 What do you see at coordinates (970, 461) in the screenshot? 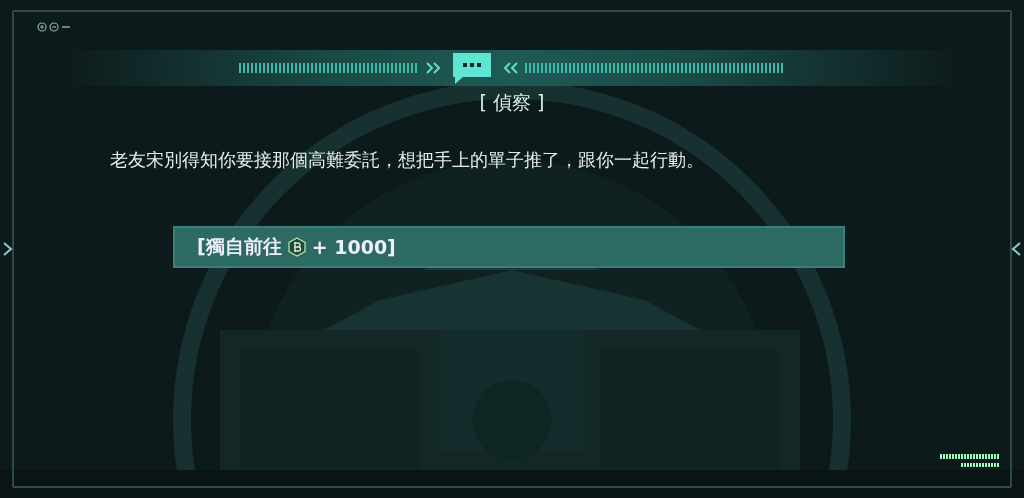
I see `barcode-icon` at bounding box center [970, 461].